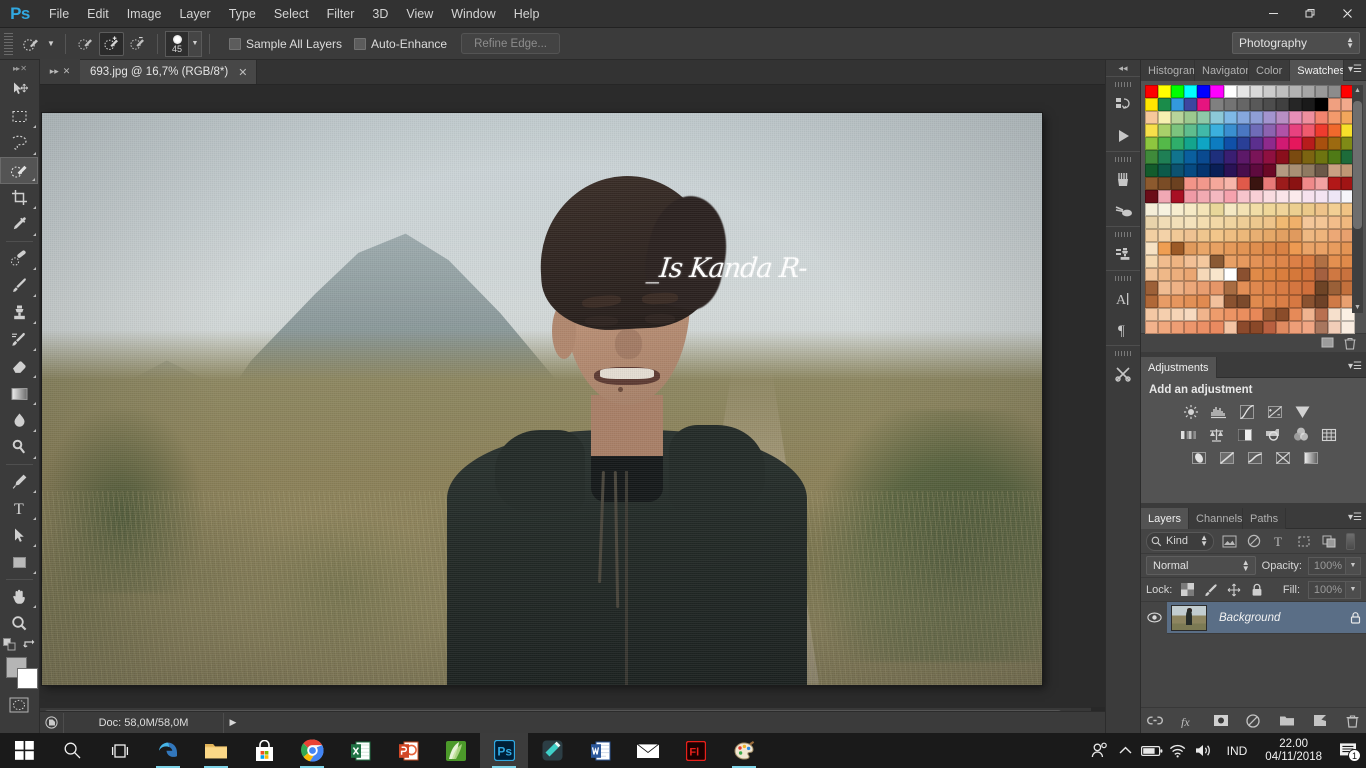  Describe the element at coordinates (1178, 750) in the screenshot. I see `wifi-icon` at that location.